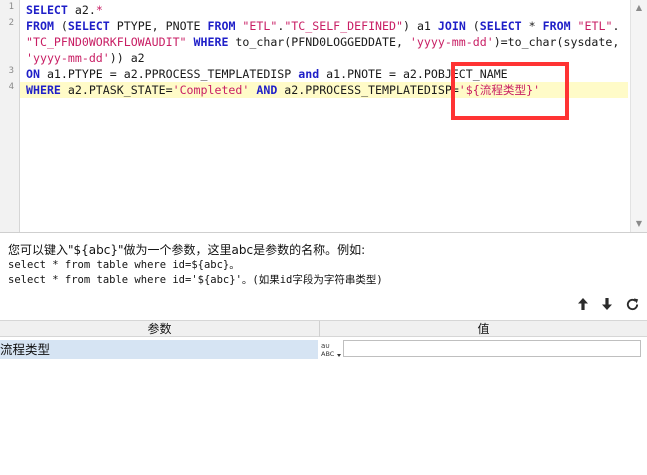  I want to click on sql-text: PTYPE, PNOTE, so click(158, 26).